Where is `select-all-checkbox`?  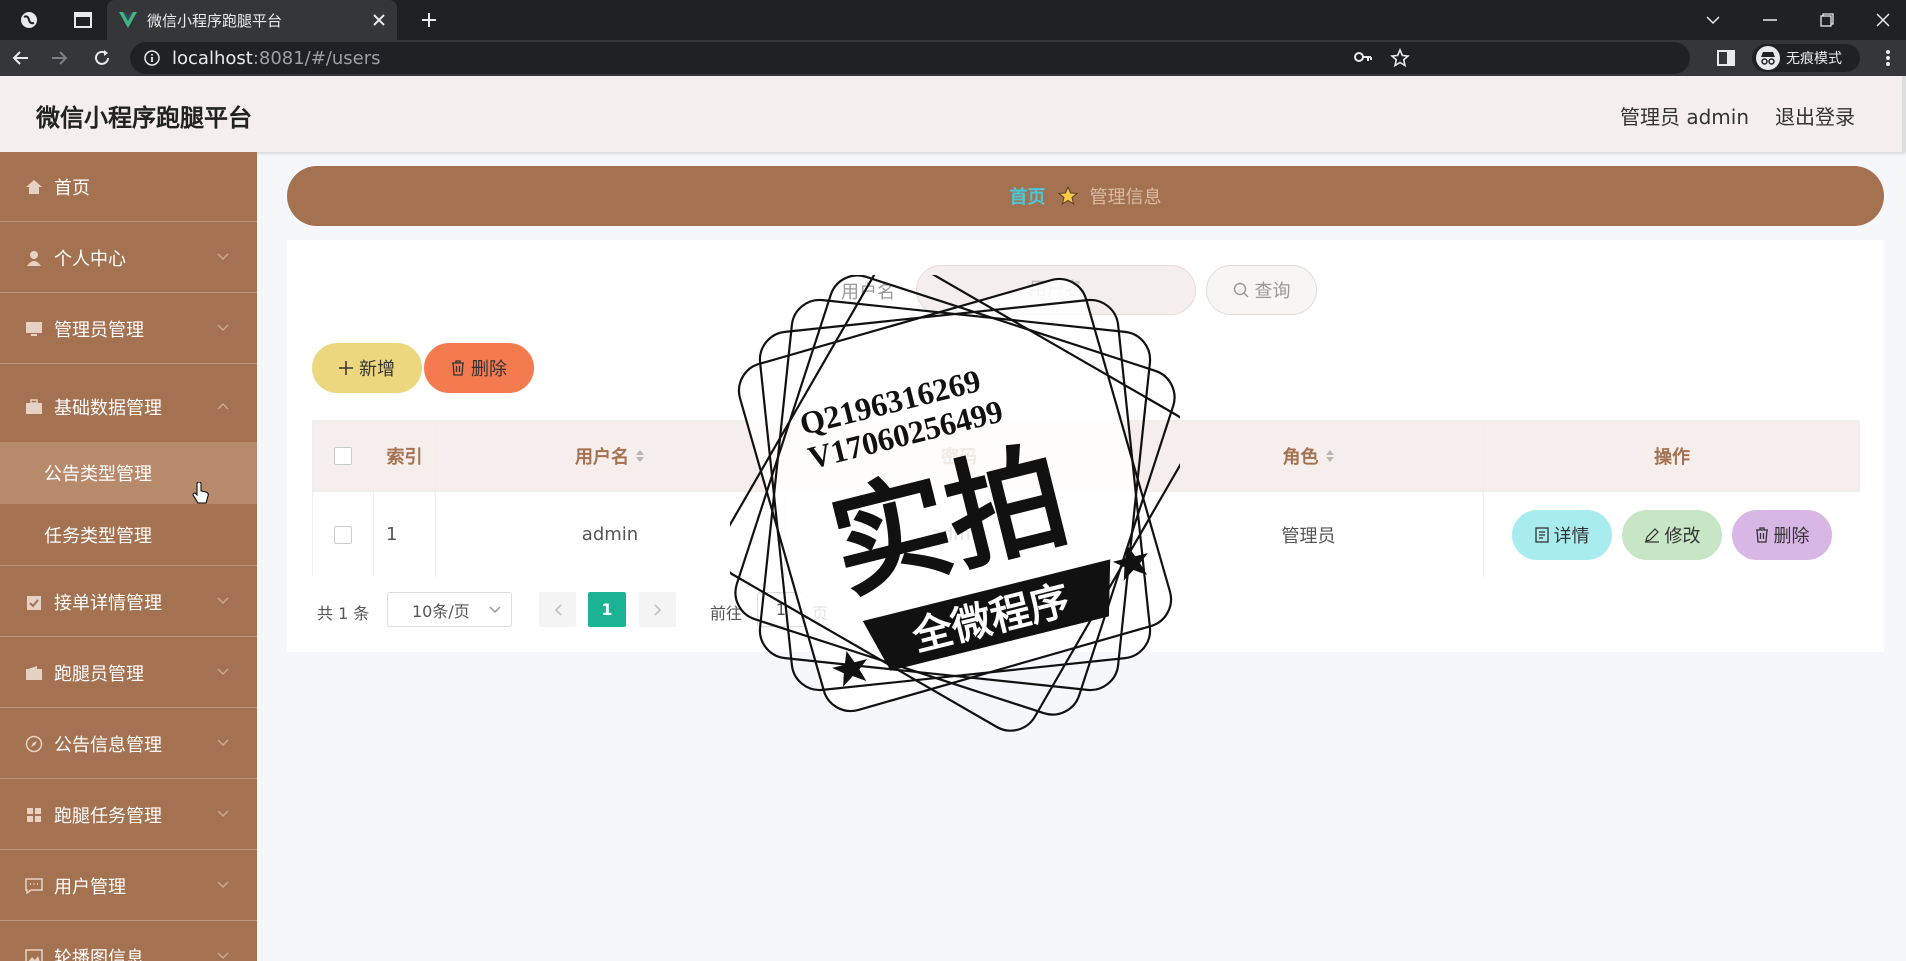 select-all-checkbox is located at coordinates (343, 456).